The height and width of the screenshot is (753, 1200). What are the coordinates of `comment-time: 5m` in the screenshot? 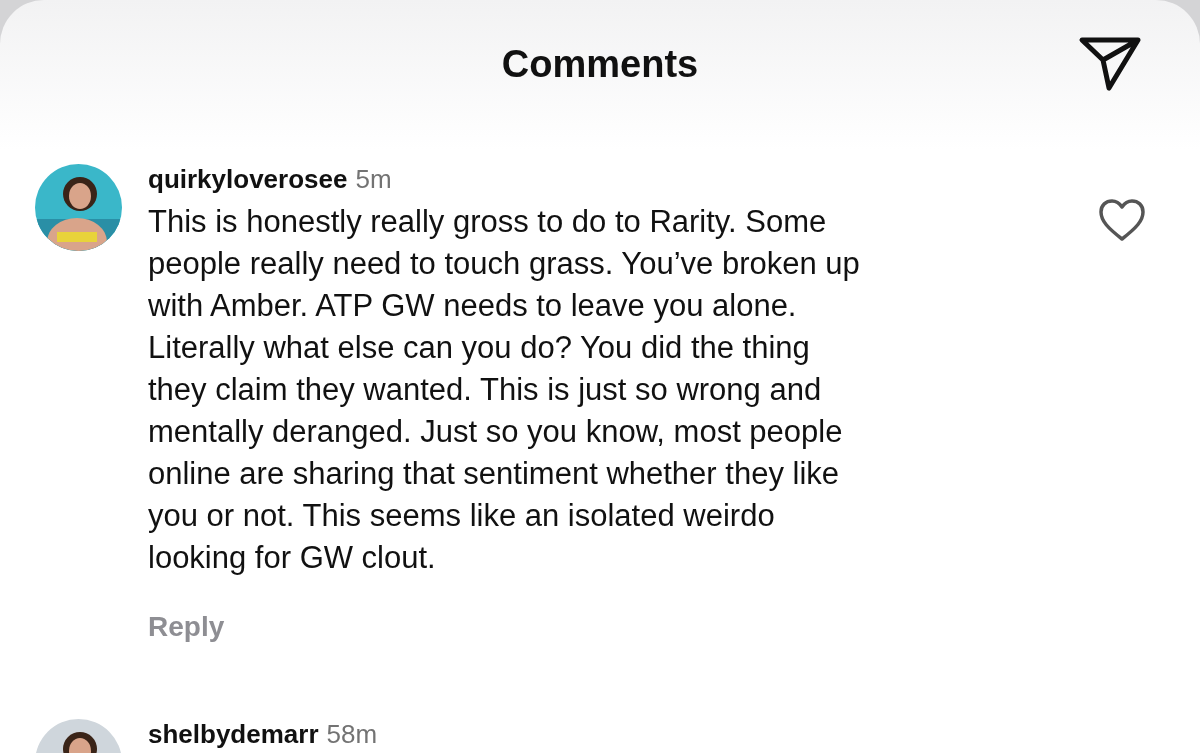 It's located at (373, 179).